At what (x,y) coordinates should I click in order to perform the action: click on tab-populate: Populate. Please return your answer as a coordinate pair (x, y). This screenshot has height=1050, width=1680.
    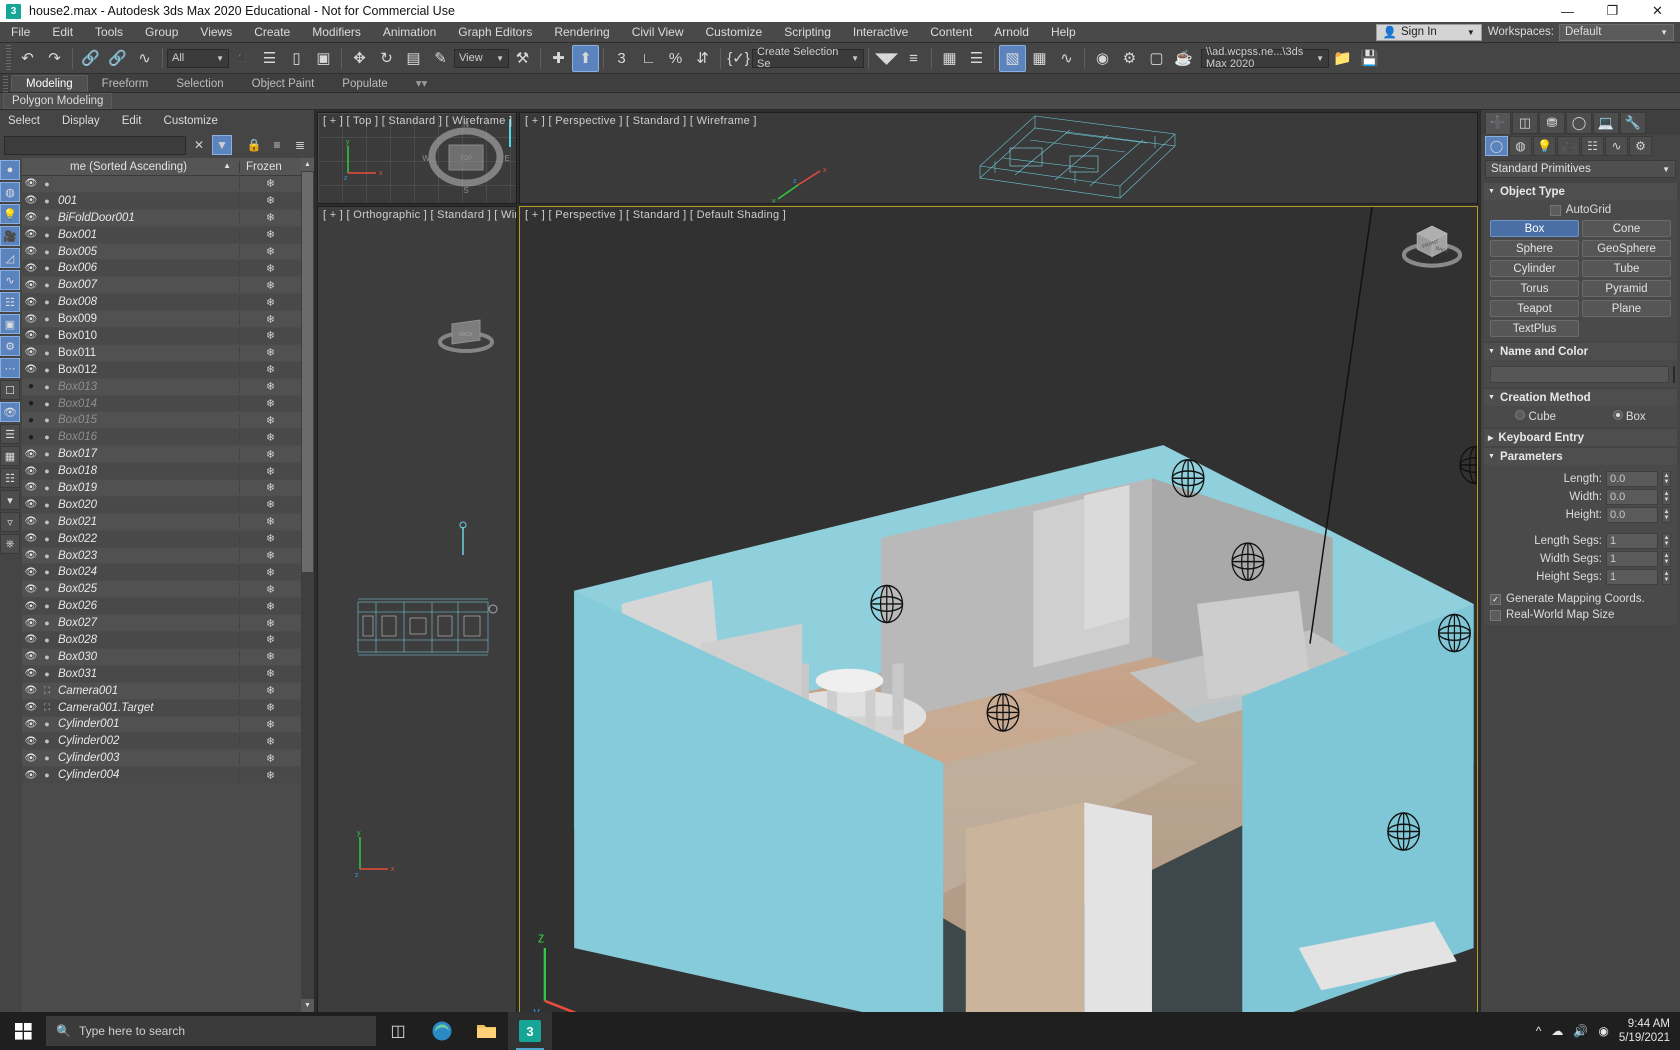
    Looking at the image, I should click on (364, 84).